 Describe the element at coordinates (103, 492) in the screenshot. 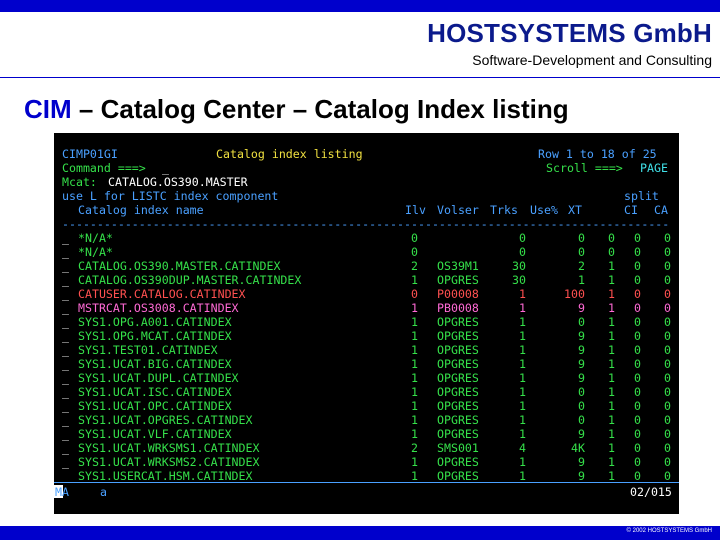

I see `input-indicator: a` at that location.